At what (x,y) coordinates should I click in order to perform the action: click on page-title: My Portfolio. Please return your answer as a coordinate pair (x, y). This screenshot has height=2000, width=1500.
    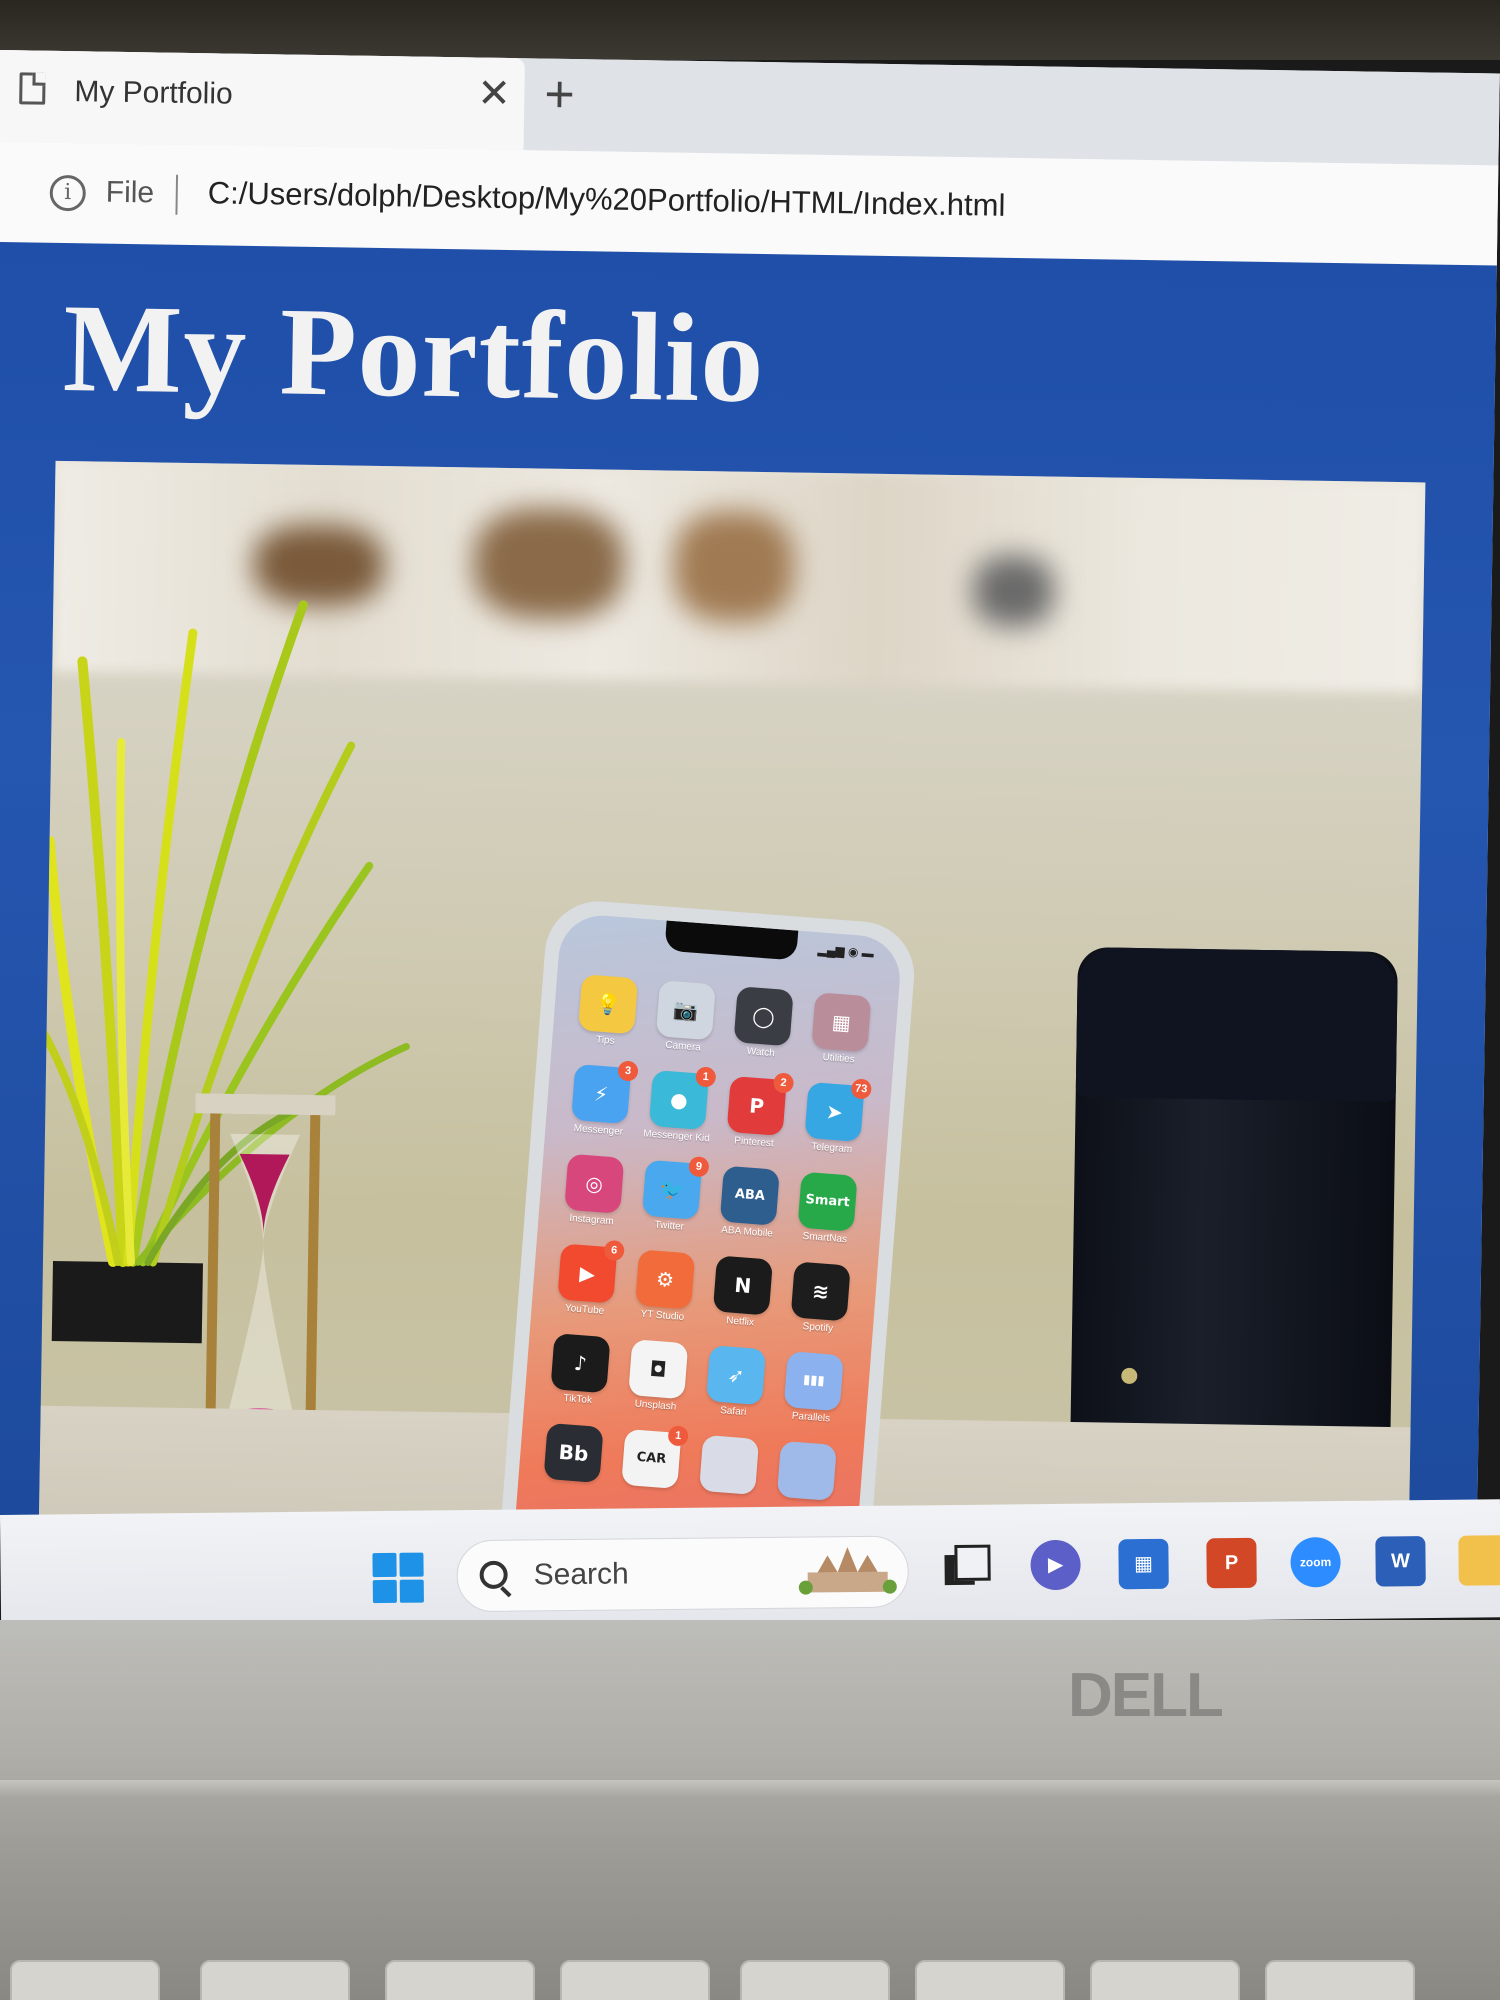
    Looking at the image, I should click on (414, 354).